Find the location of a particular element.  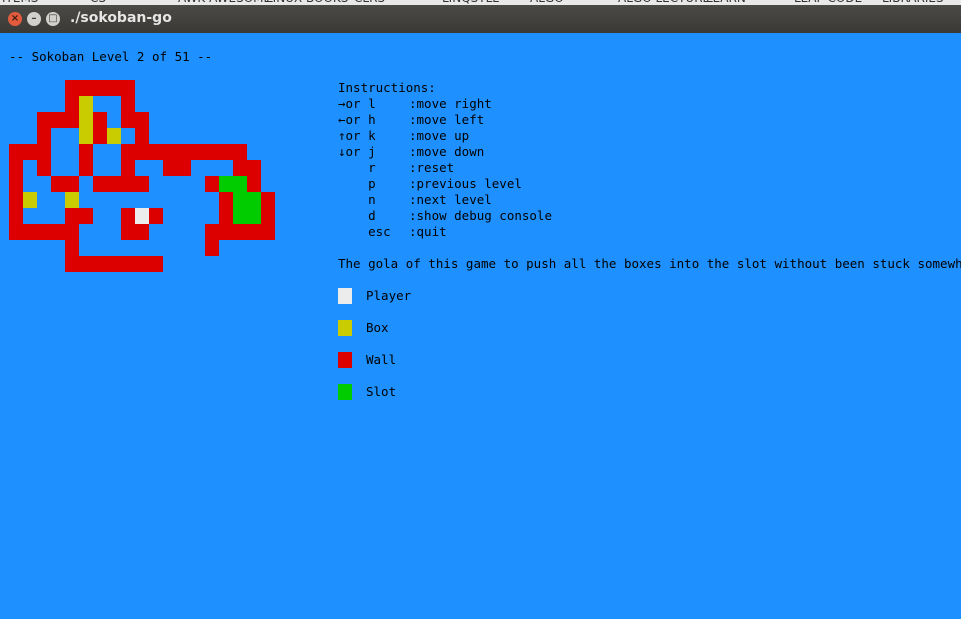

instruction-row: n :next level is located at coordinates (445, 200).